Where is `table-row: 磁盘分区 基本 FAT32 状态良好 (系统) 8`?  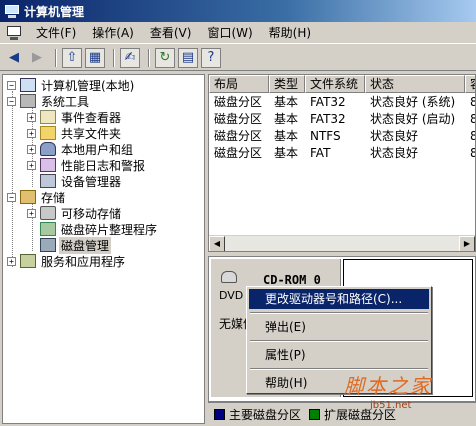 table-row: 磁盘分区 基本 FAT32 状态良好 (系统) 8 is located at coordinates (342, 102).